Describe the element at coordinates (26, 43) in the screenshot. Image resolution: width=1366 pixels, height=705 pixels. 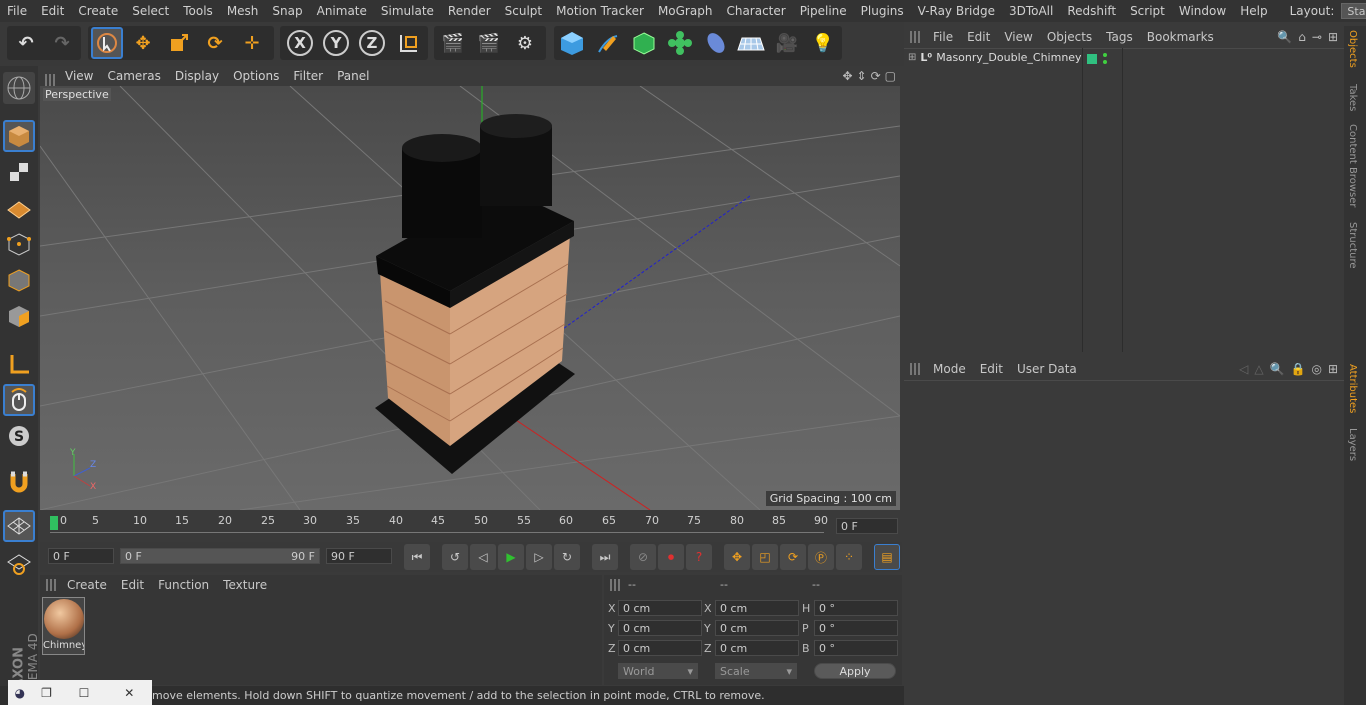
I see `undo-icon: ↶` at that location.